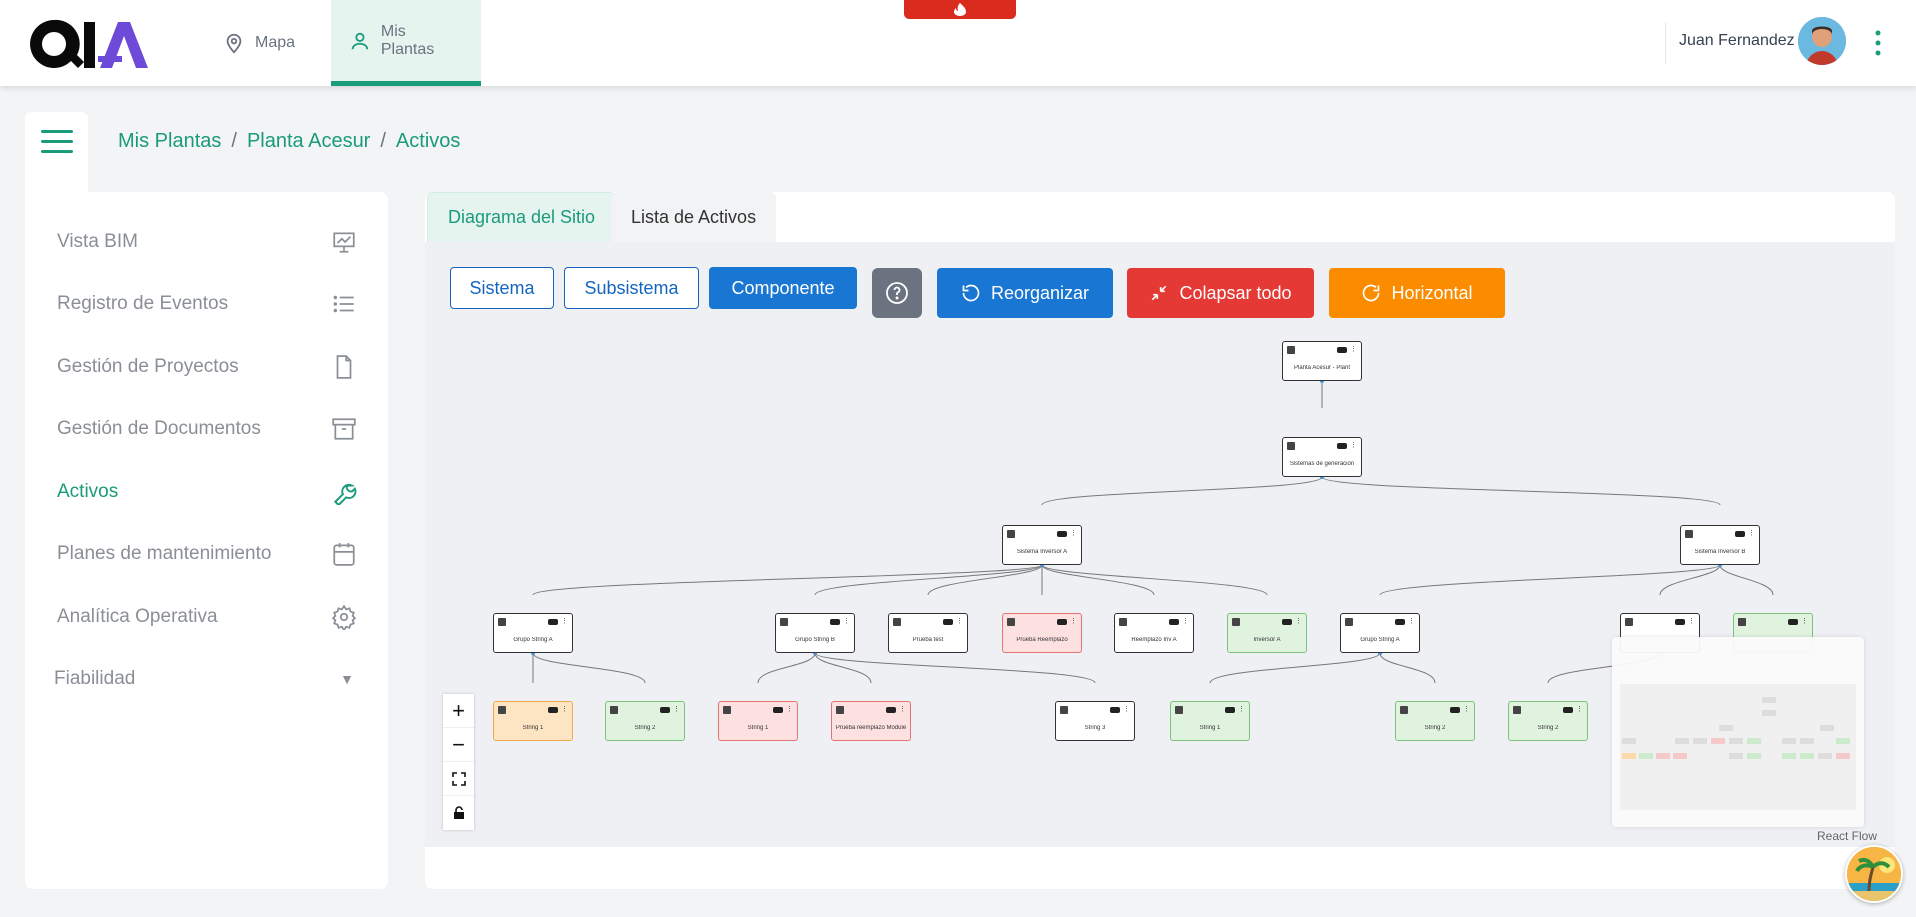  What do you see at coordinates (1822, 41) in the screenshot?
I see `avatar` at bounding box center [1822, 41].